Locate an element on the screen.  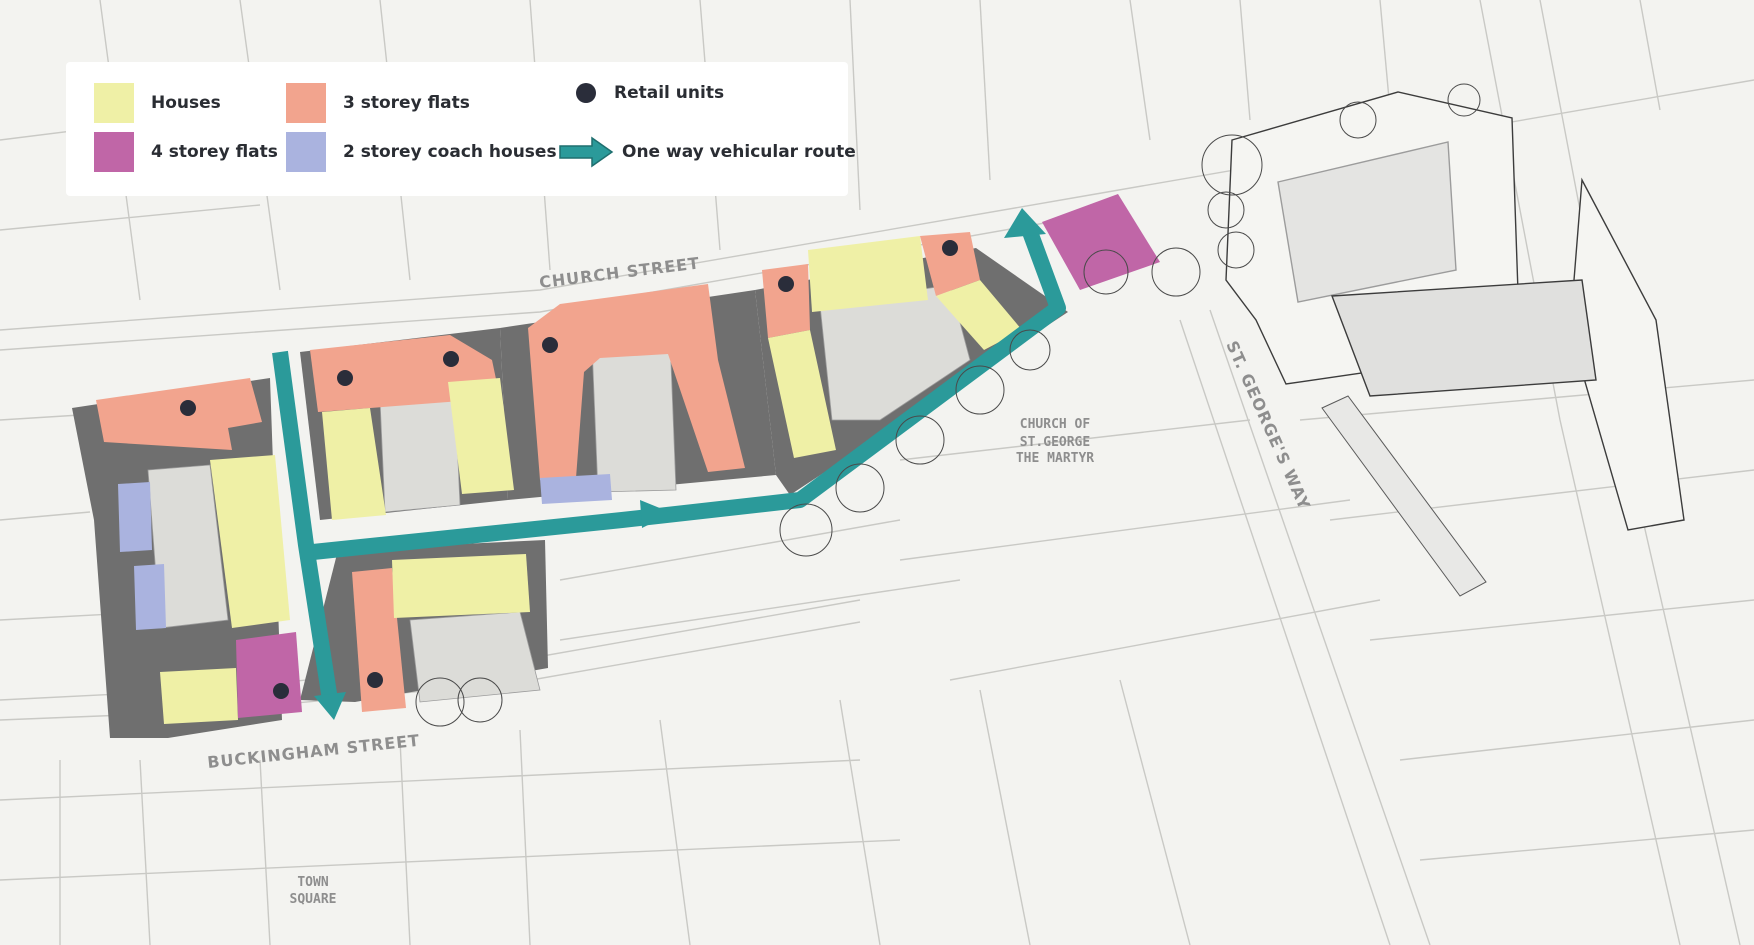
three-storey-flats-block is located at coordinates (786, 301).